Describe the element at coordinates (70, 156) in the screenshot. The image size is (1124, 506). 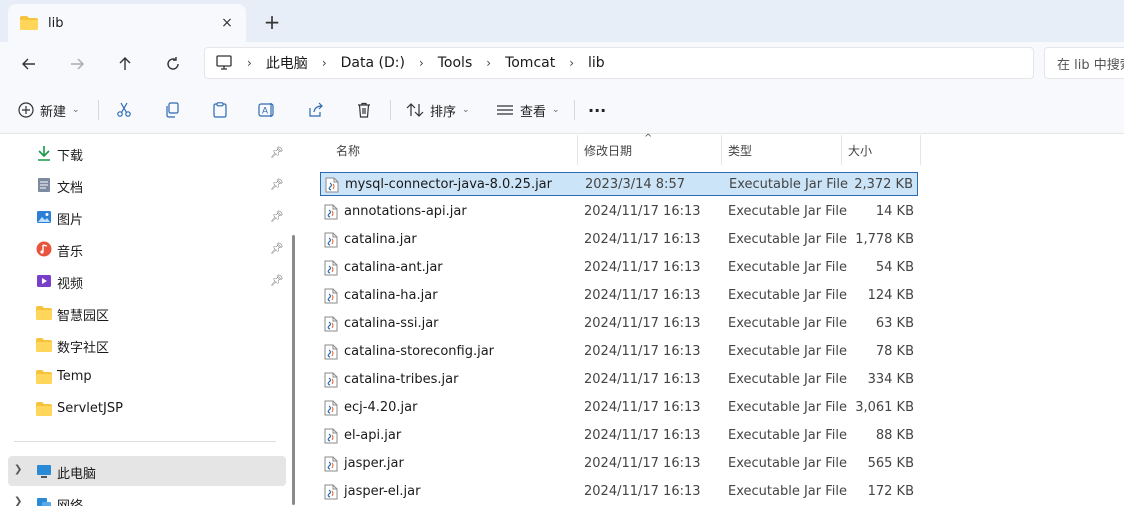
I see `sidebar-item-label: 下载` at that location.